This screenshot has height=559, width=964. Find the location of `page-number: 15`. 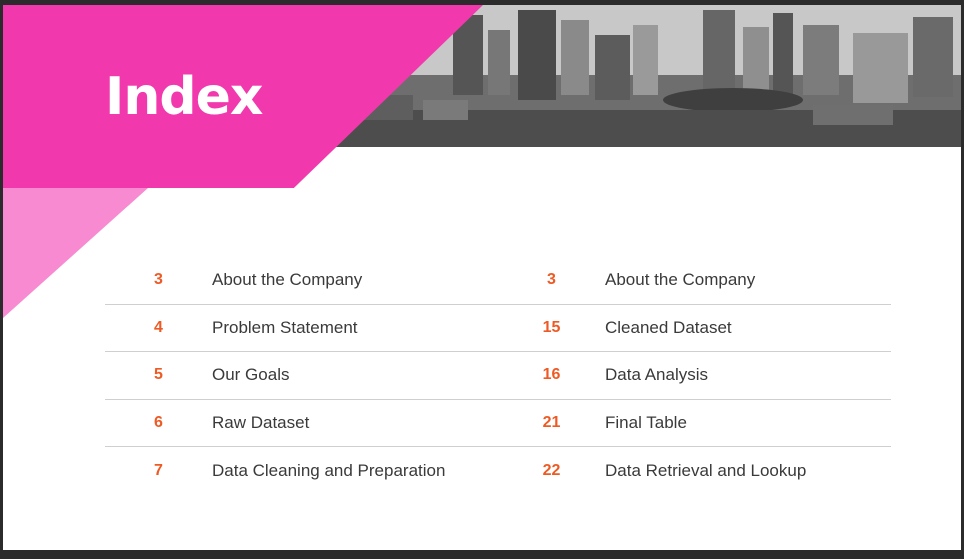

page-number: 15 is located at coordinates (551, 327).